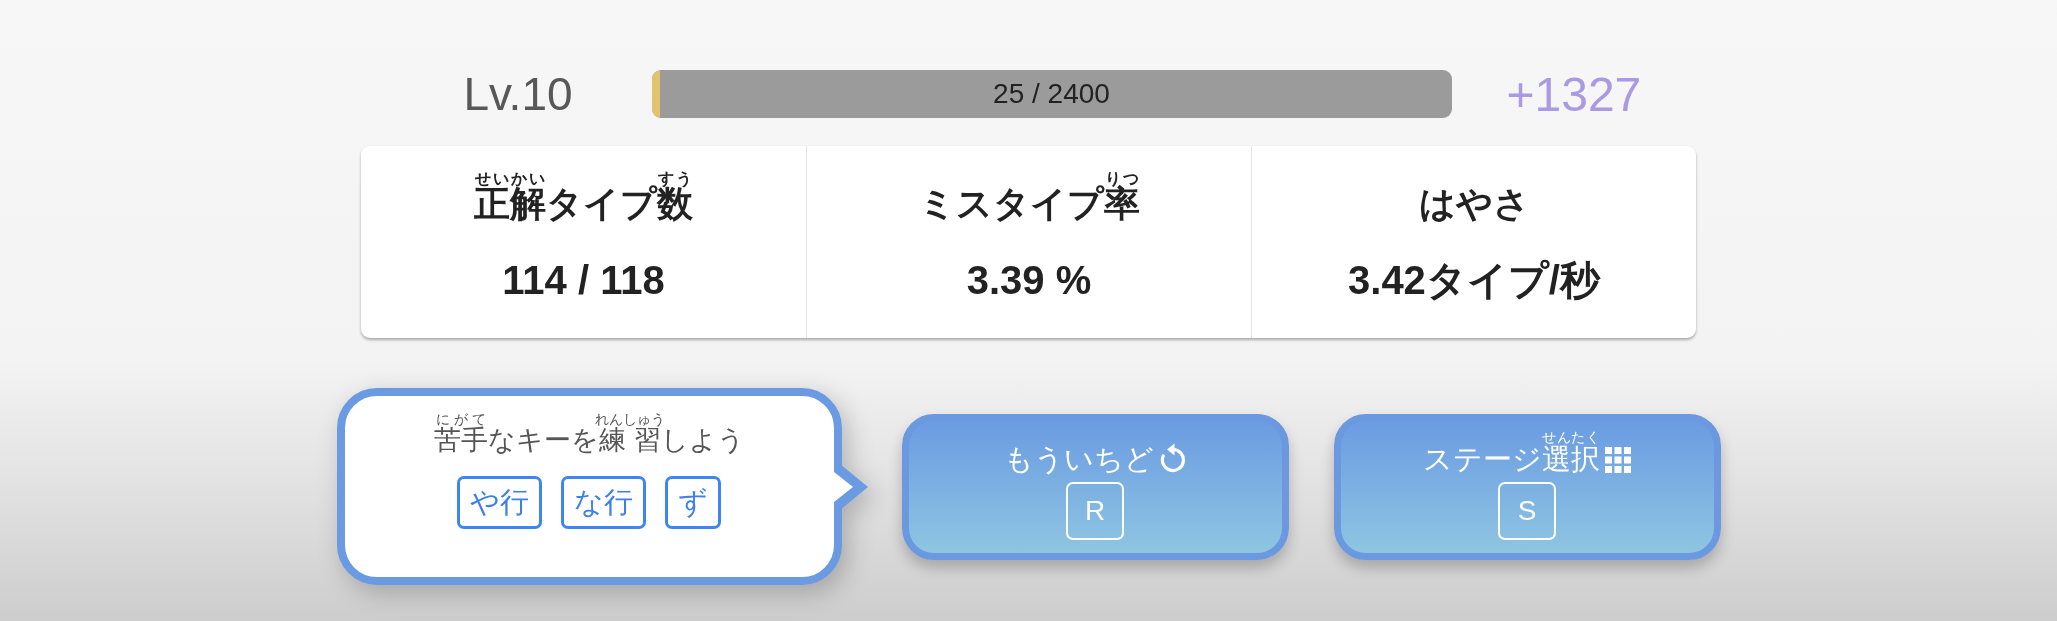  I want to click on xp-gain-text: +1327, so click(1574, 94).